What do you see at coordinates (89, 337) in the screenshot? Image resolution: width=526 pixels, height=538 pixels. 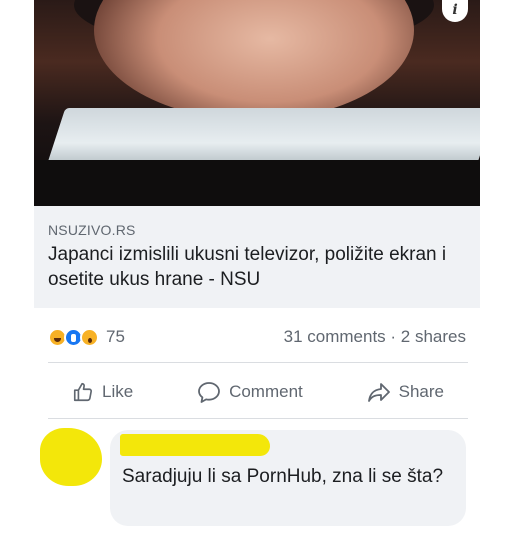 I see `wow-reaction-icon` at bounding box center [89, 337].